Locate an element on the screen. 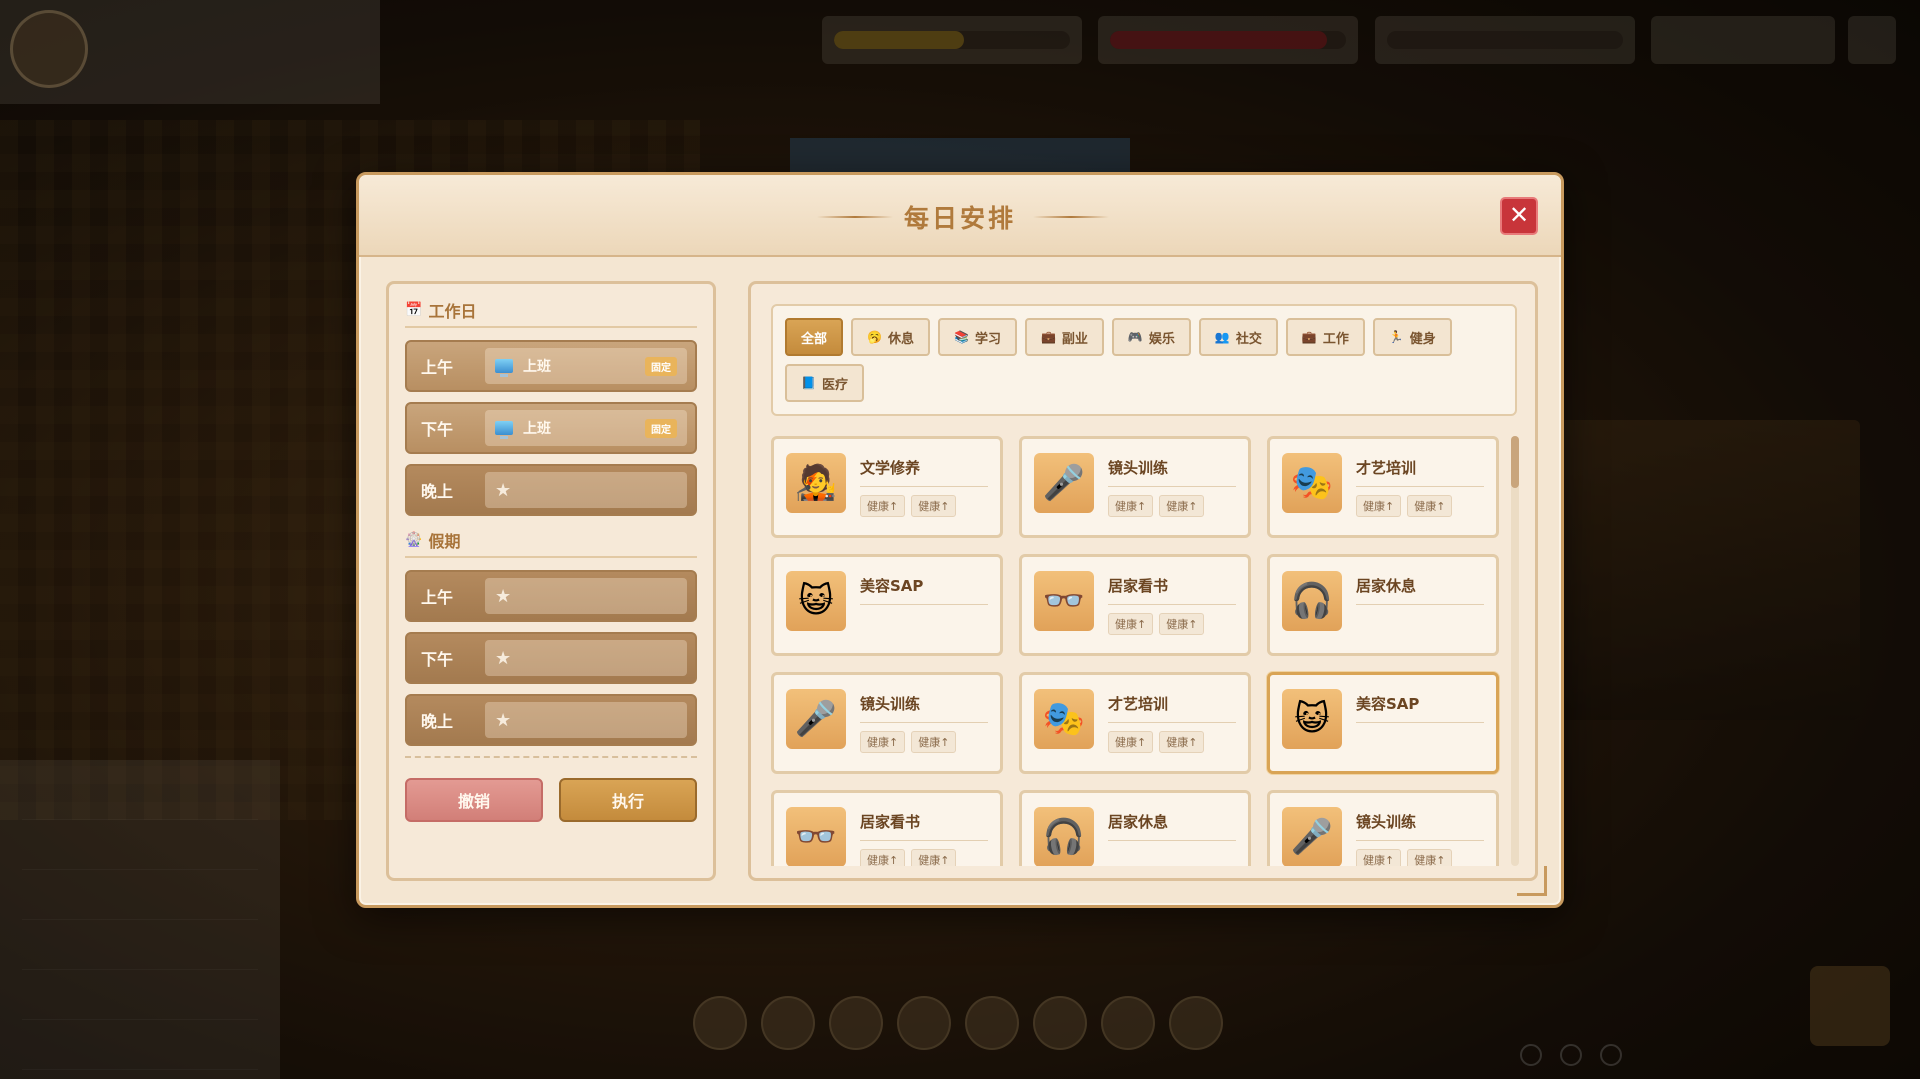 This screenshot has height=1079, width=1920. calendar-icon: 📅 is located at coordinates (414, 310).